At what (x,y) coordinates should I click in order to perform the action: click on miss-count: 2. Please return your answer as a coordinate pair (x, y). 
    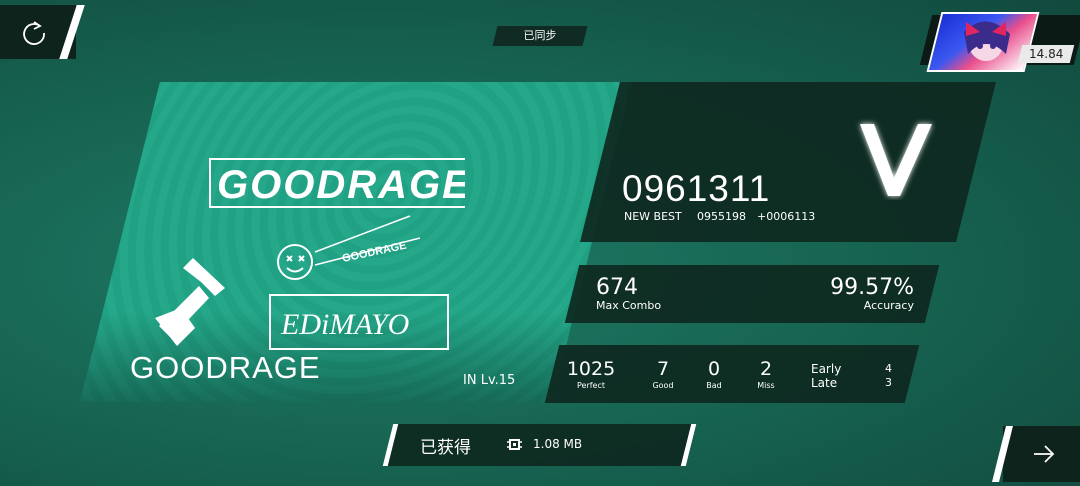
    Looking at the image, I should click on (766, 369).